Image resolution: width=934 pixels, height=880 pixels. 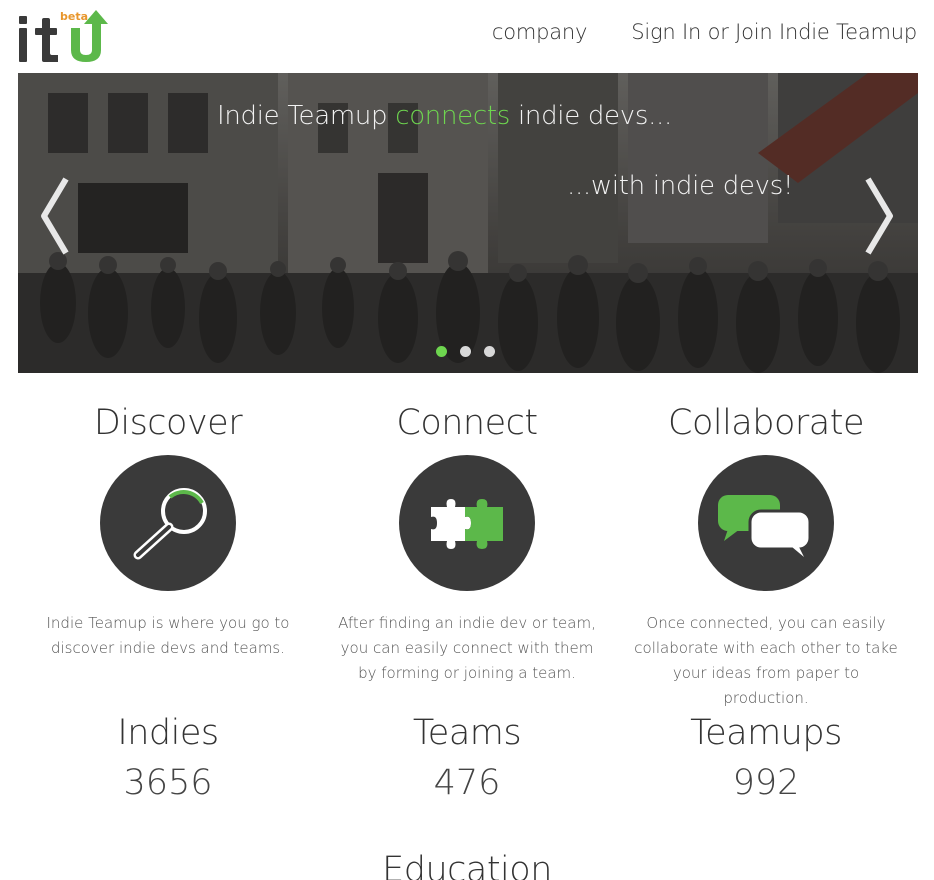 I want to click on itu-logo: beta, so click(x=71, y=36).